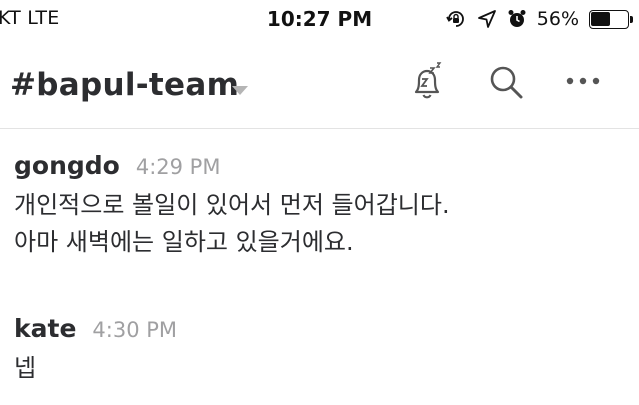 The height and width of the screenshot is (405, 639). I want to click on message-text-line: 아마 새벽에는 일하고 있을거에요., so click(184, 242).